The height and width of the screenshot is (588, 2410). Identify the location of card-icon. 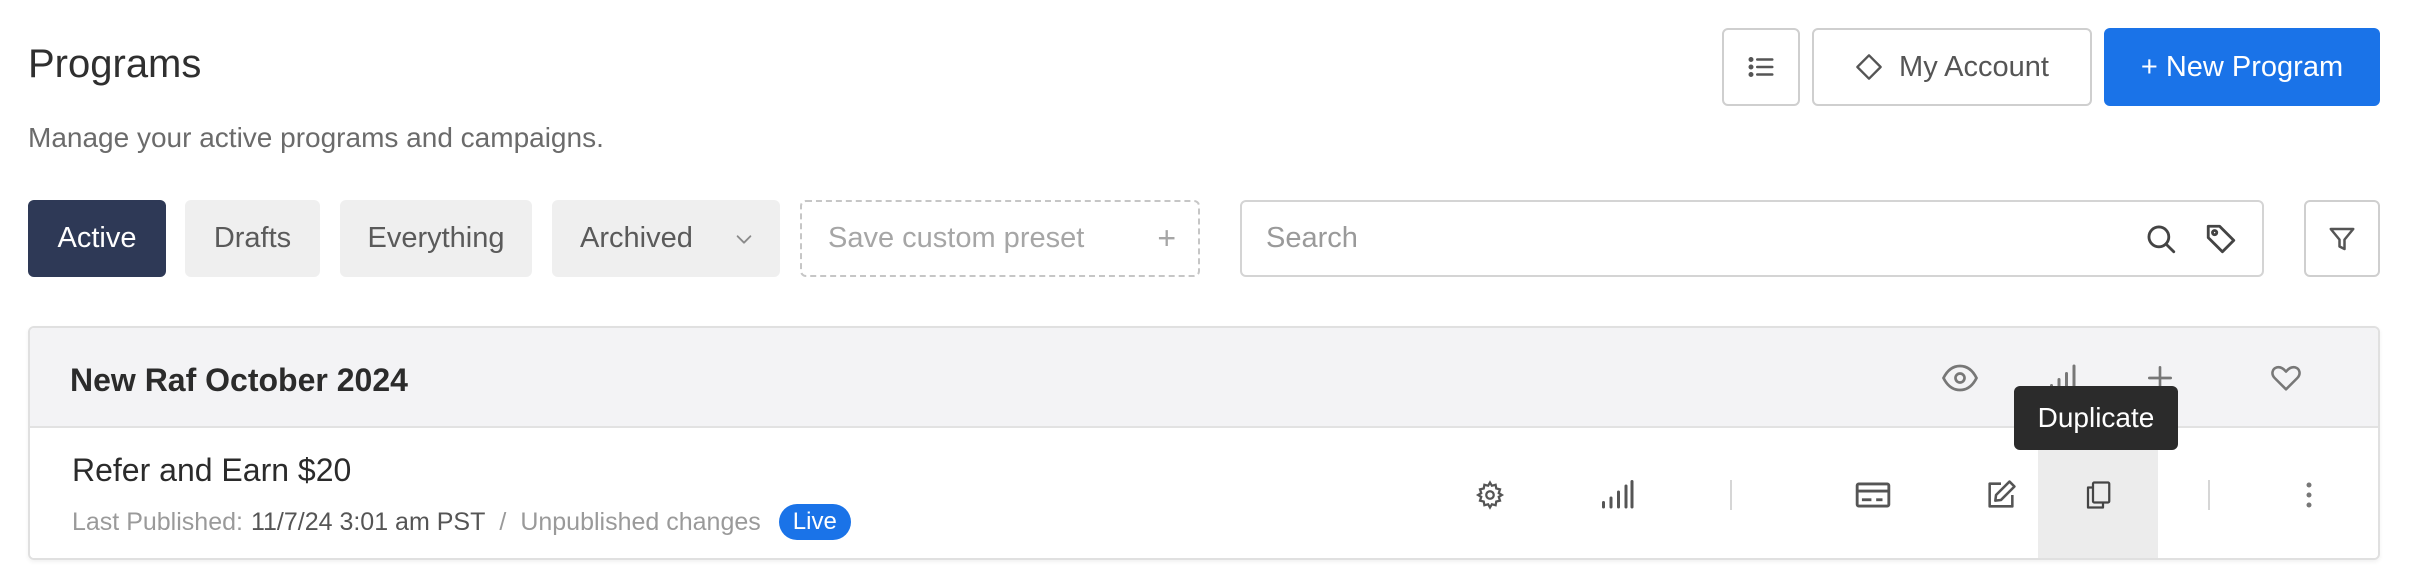
(1873, 495).